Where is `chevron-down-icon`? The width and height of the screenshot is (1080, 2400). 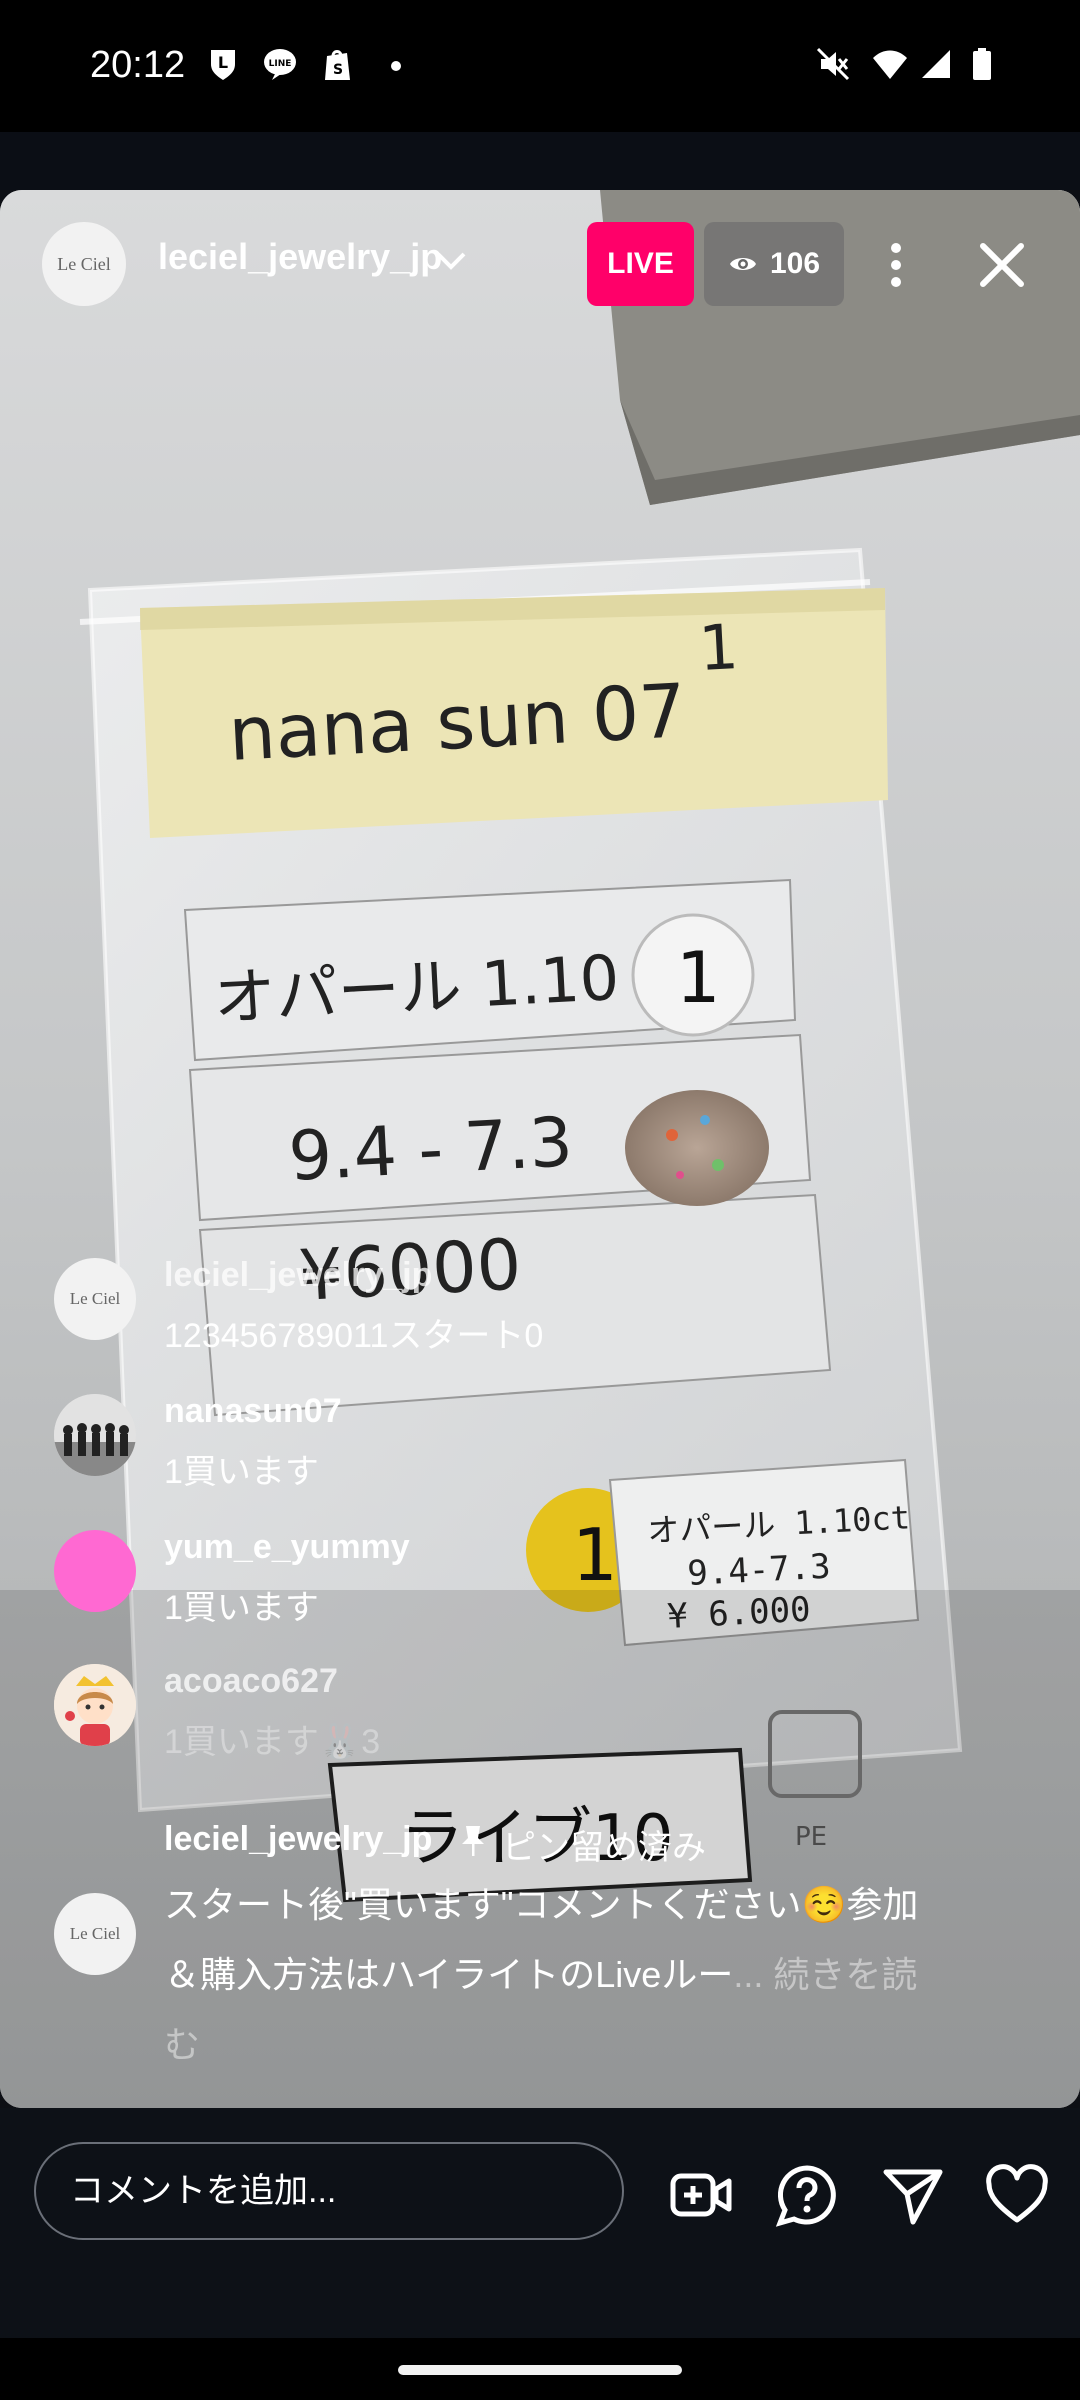
chevron-down-icon is located at coordinates (451, 261).